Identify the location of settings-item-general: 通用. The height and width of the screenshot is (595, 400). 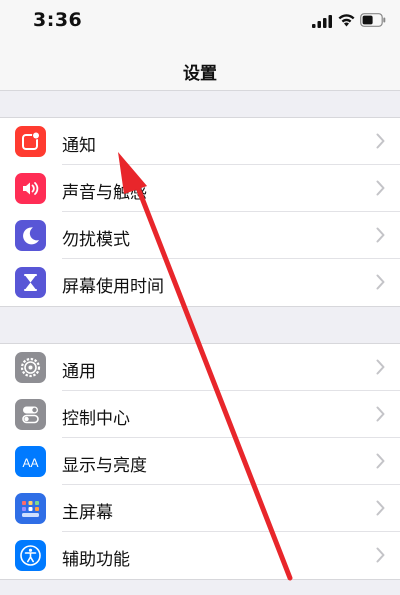
(200, 367).